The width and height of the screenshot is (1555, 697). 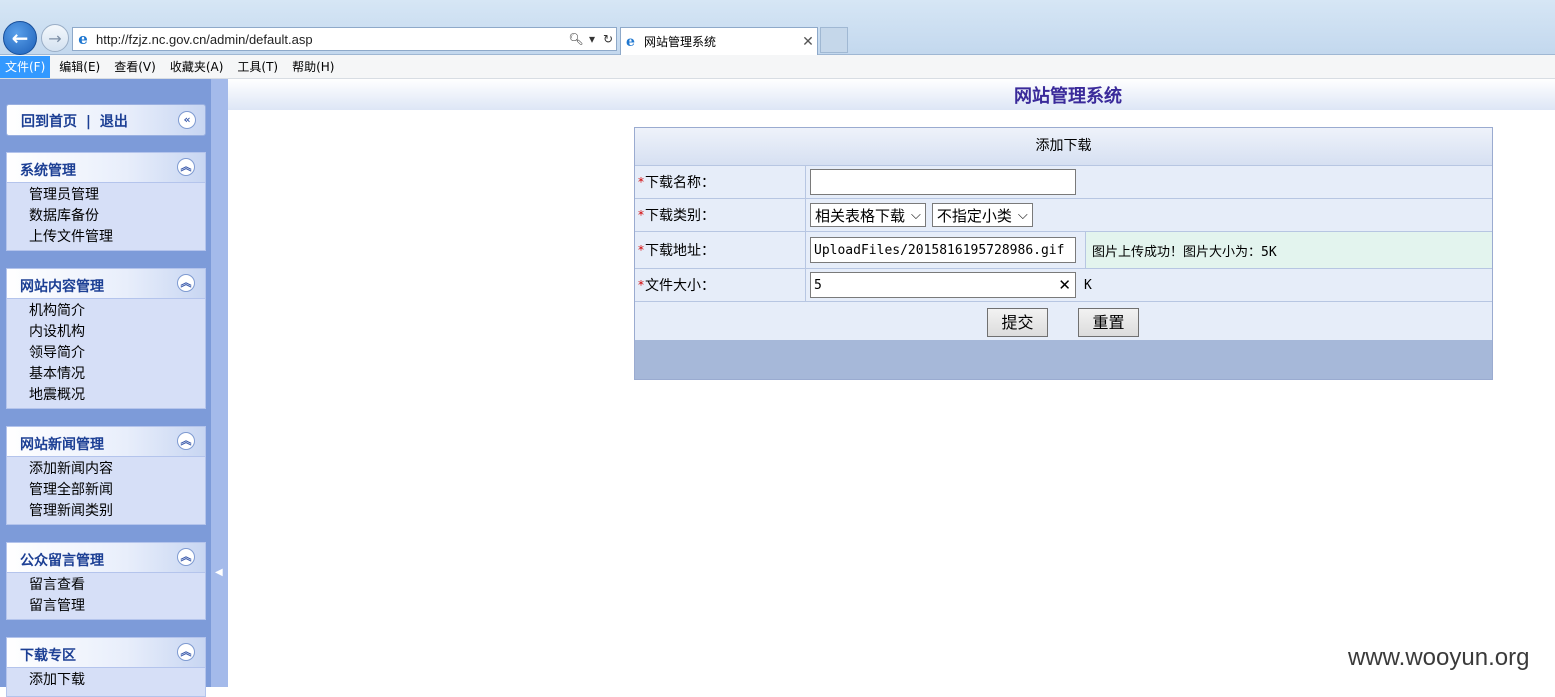 I want to click on browser-tab: e 网站管理系统 ✕, so click(x=719, y=41).